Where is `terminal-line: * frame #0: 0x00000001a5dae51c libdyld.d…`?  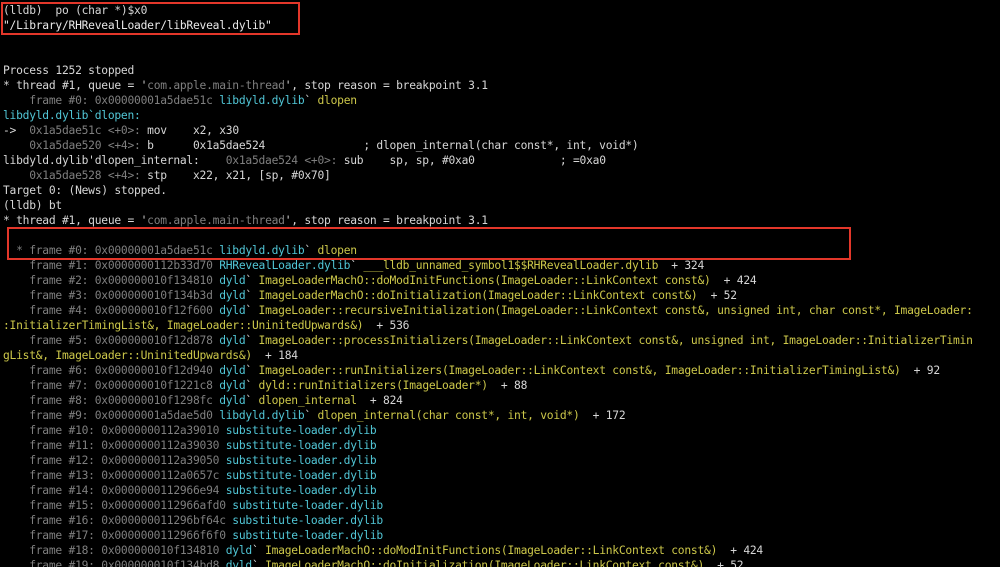 terminal-line: * frame #0: 0x00000001a5dae51c libdyld.d… is located at coordinates (180, 250).